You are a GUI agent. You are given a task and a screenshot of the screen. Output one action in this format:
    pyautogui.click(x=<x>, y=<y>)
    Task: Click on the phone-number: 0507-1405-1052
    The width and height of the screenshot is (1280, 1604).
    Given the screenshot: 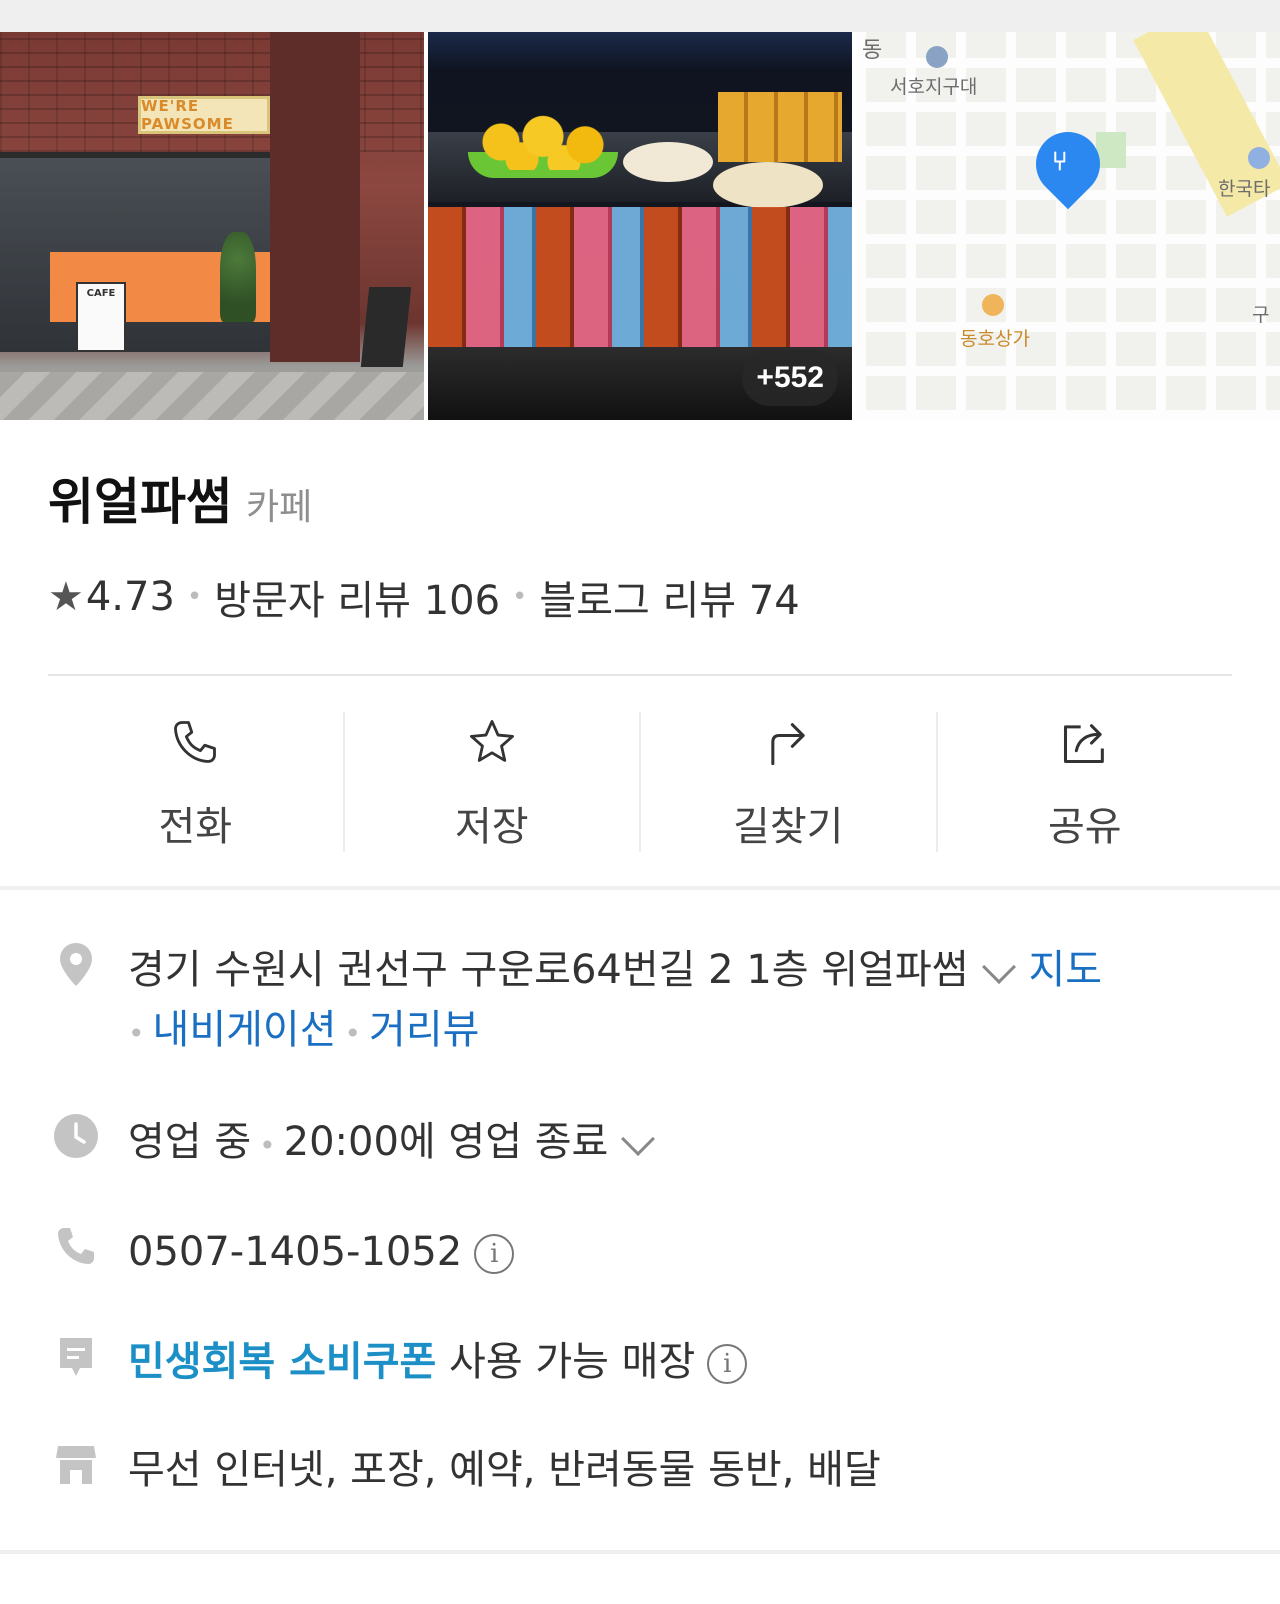 What is the action you would take?
    pyautogui.click(x=295, y=1252)
    